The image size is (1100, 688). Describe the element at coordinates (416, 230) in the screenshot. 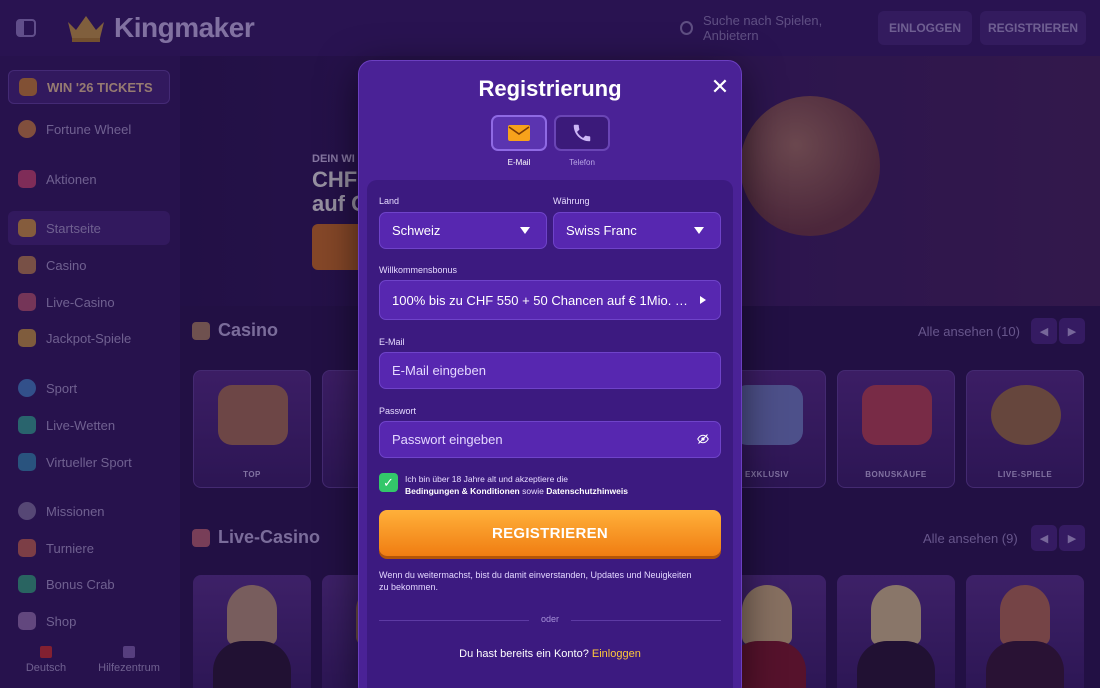

I see `country-value: Schweiz` at that location.